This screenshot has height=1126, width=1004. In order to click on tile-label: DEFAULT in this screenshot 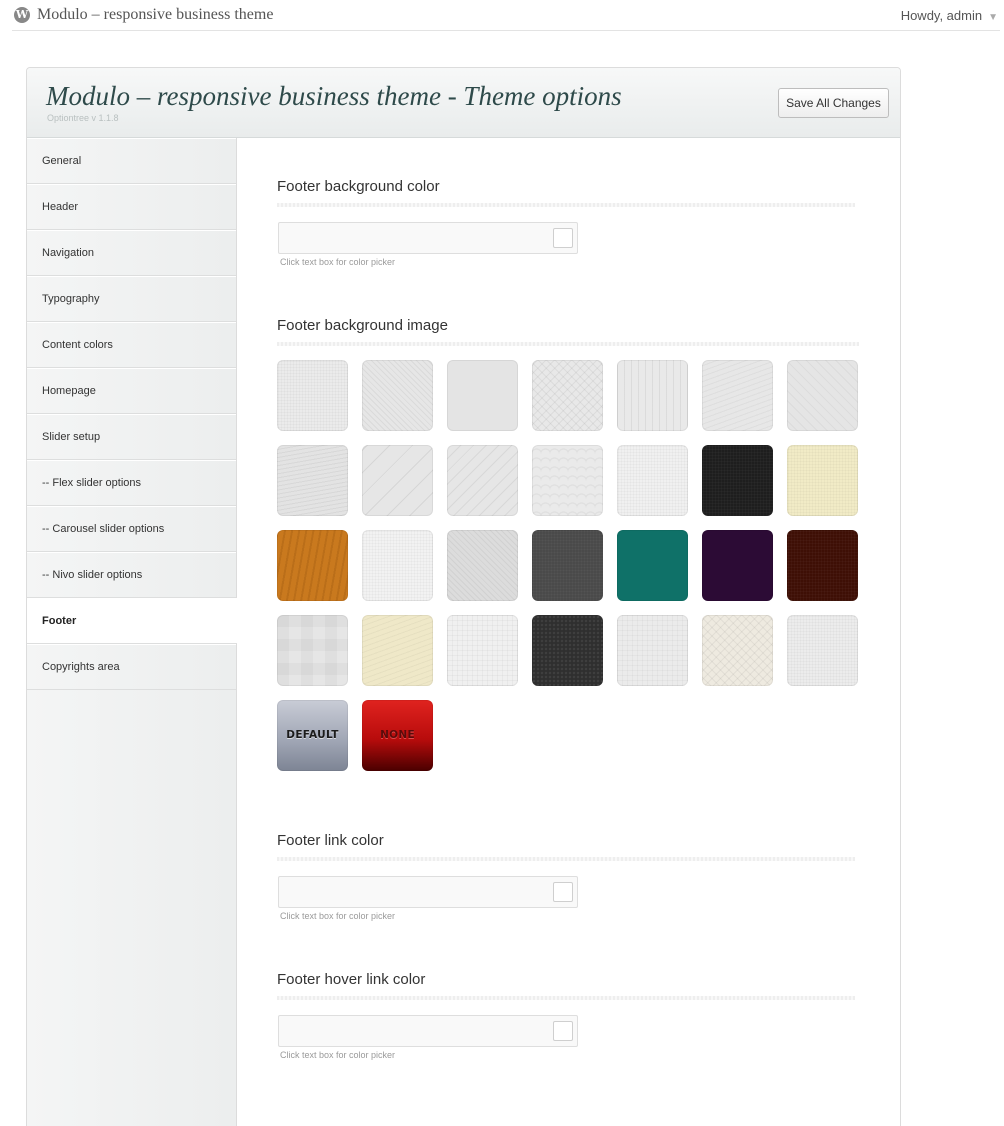, I will do `click(312, 735)`.